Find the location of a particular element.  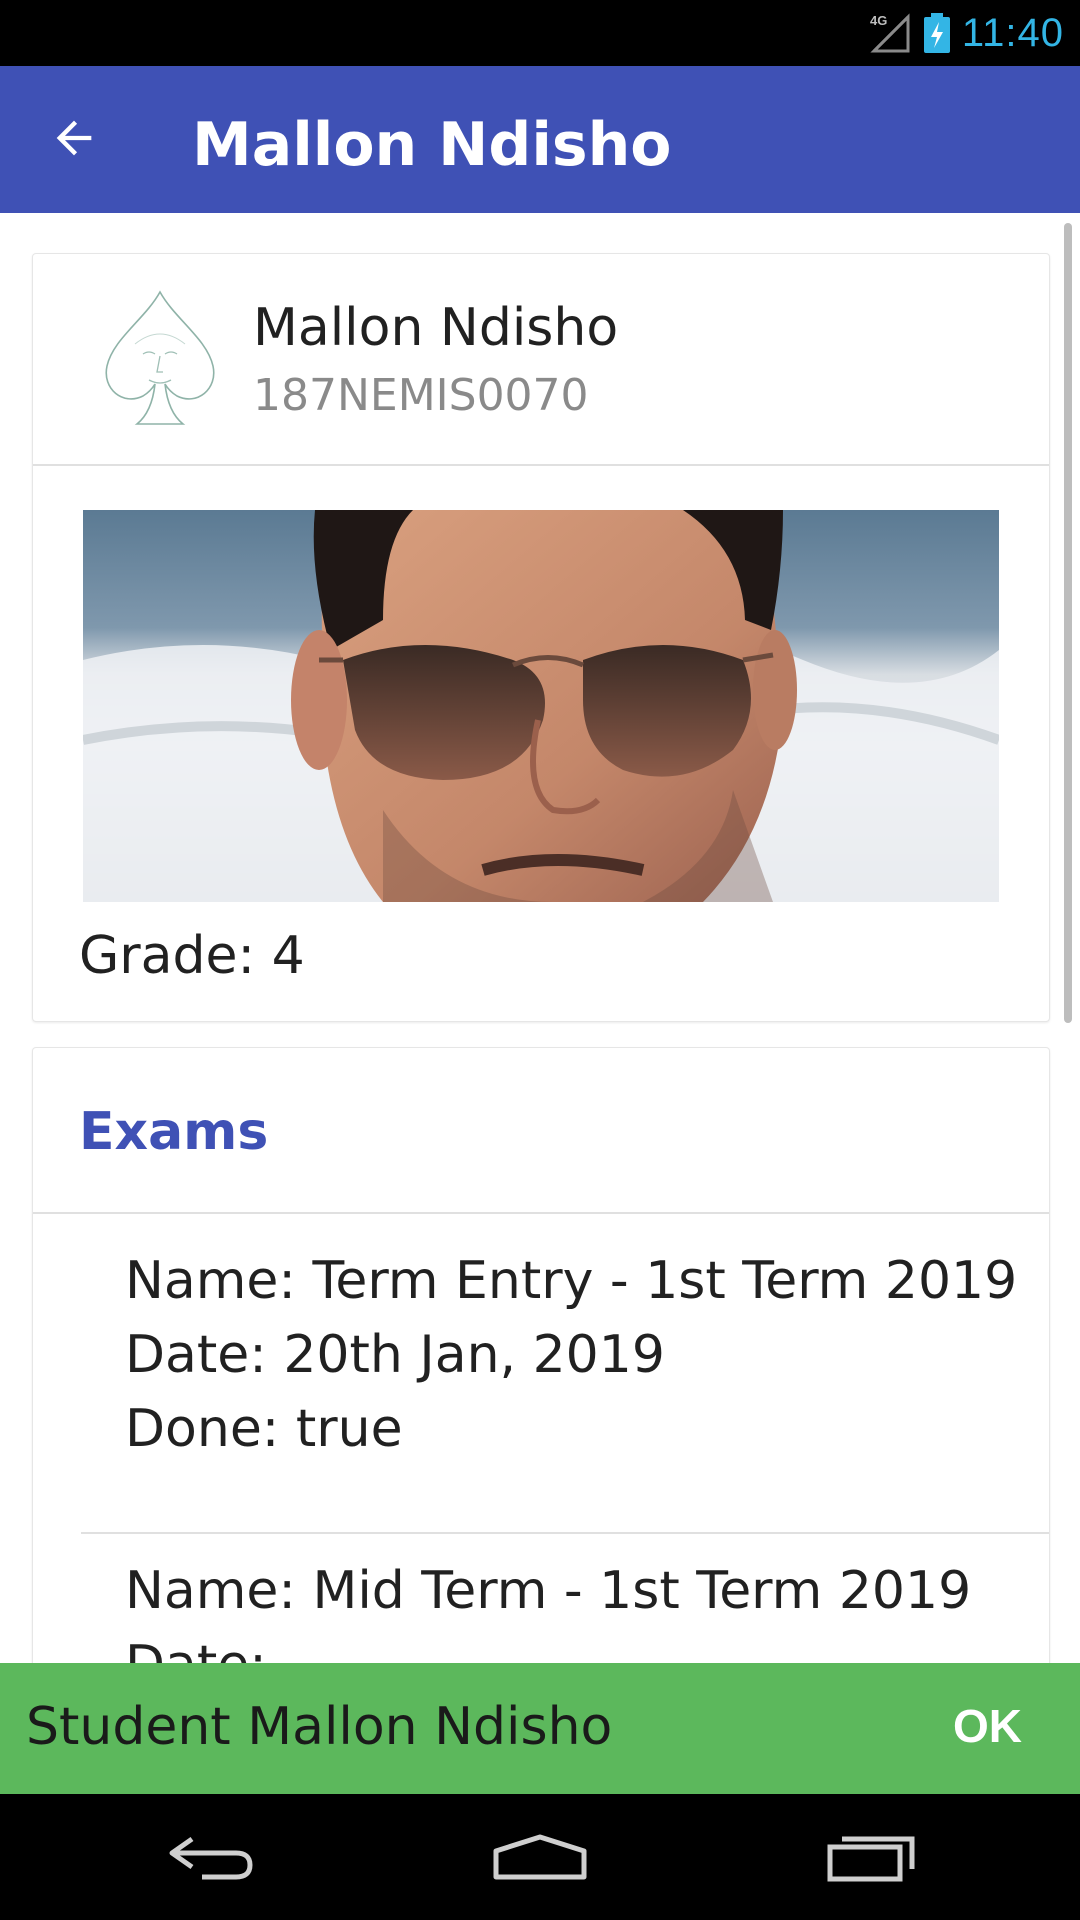

nav-home-icon is located at coordinates (540, 1857).